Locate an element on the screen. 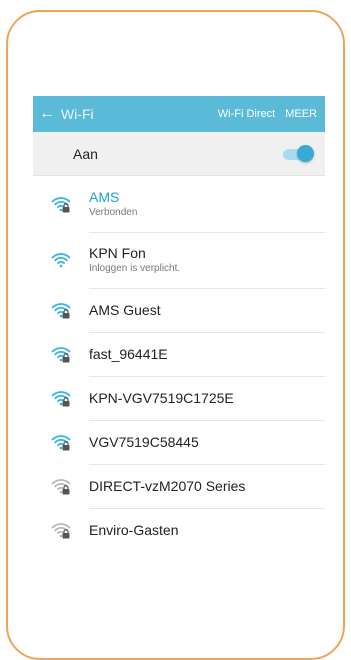 The width and height of the screenshot is (351, 660). network-item: AMS Guest is located at coordinates (179, 310).